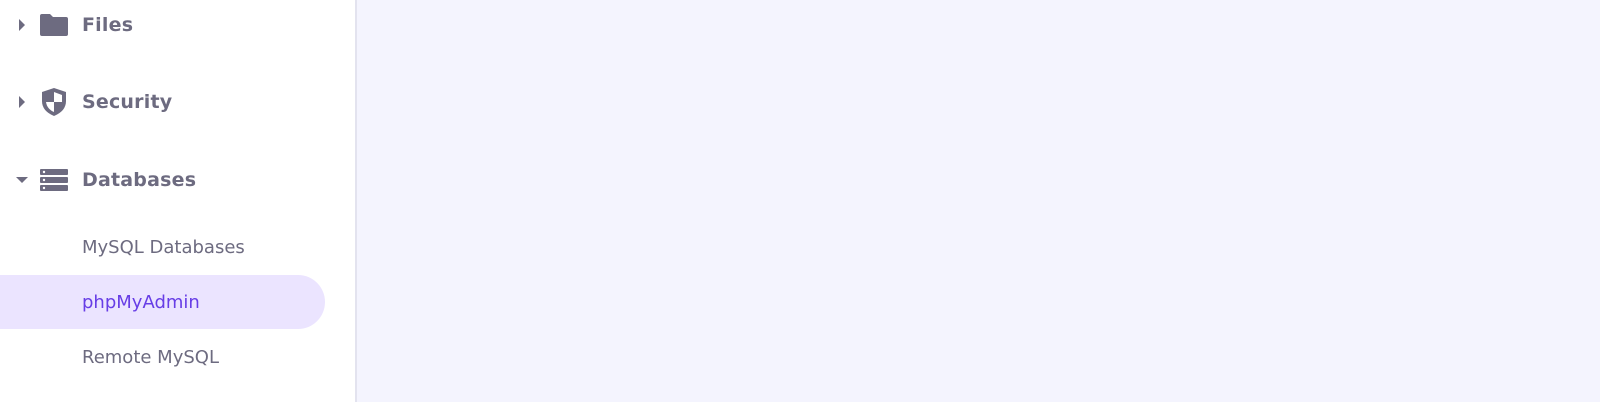 The image size is (1600, 402). I want to click on sidebar-group-files: Files, so click(178, 25).